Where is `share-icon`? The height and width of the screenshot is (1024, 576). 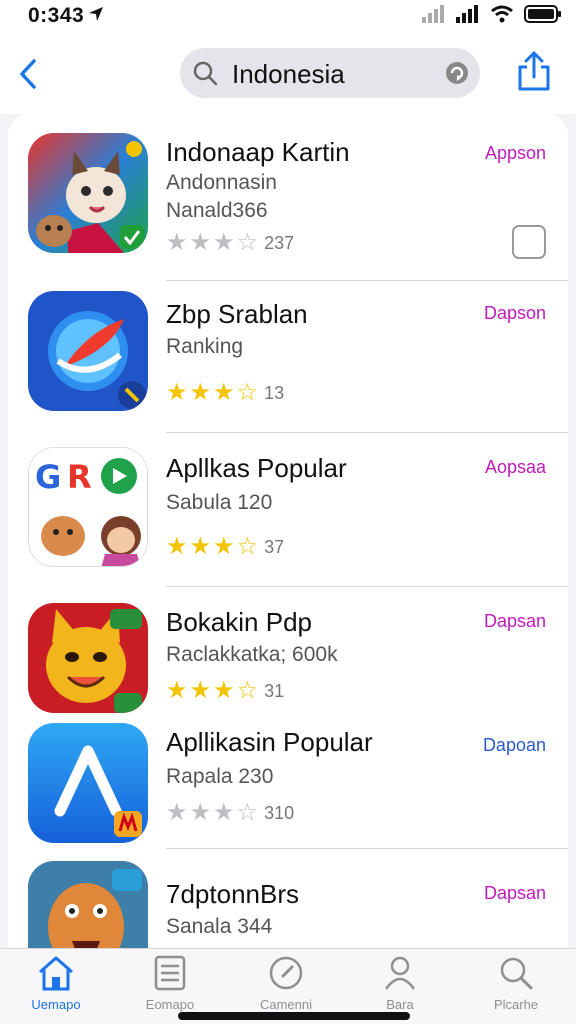
share-icon is located at coordinates (534, 71).